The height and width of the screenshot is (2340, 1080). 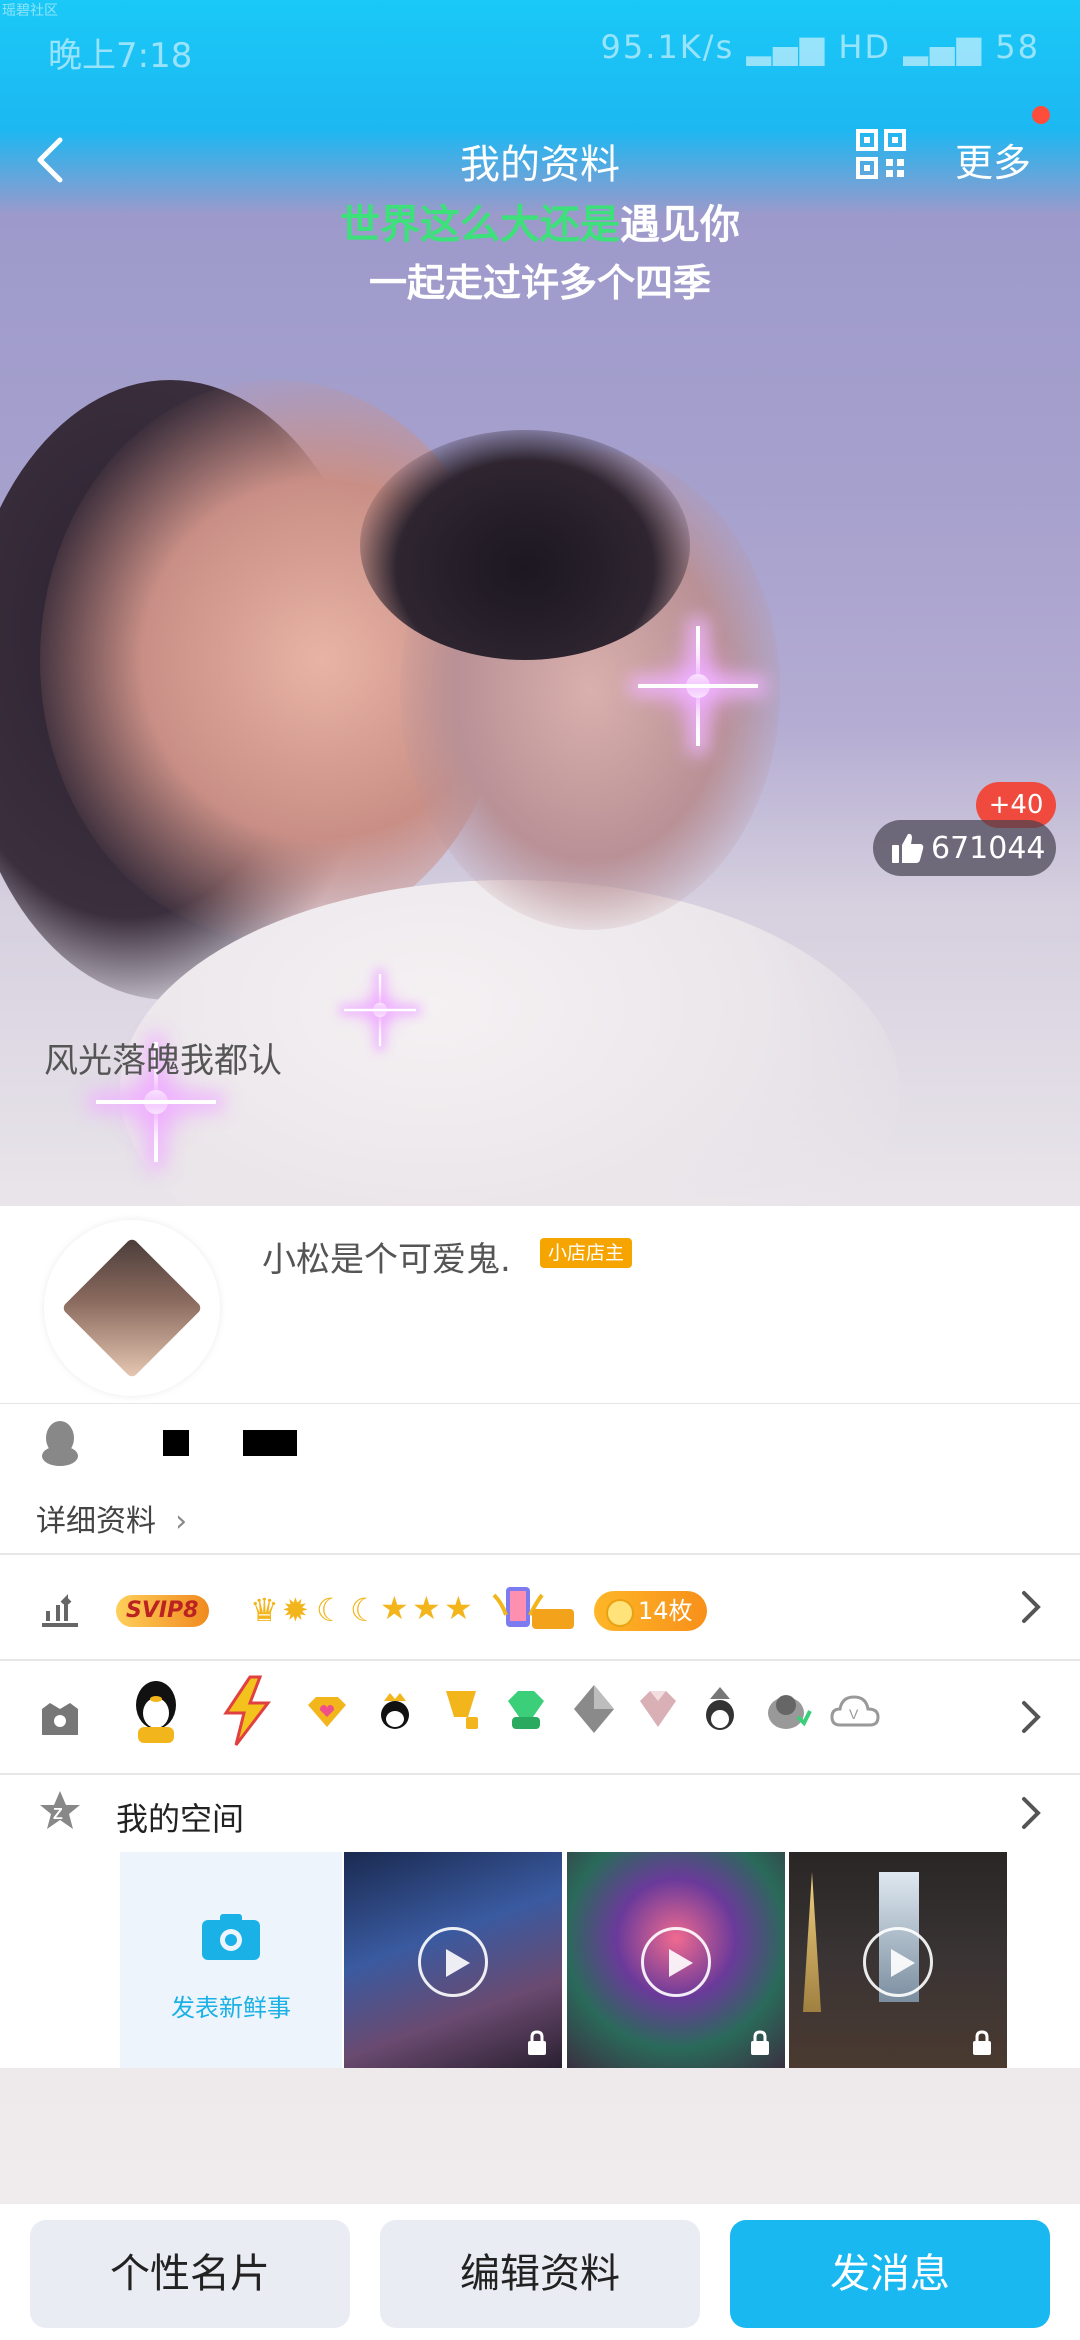 I want to click on bottom-action-bar: 个性名片 编辑资料 发消息, so click(x=540, y=2272).